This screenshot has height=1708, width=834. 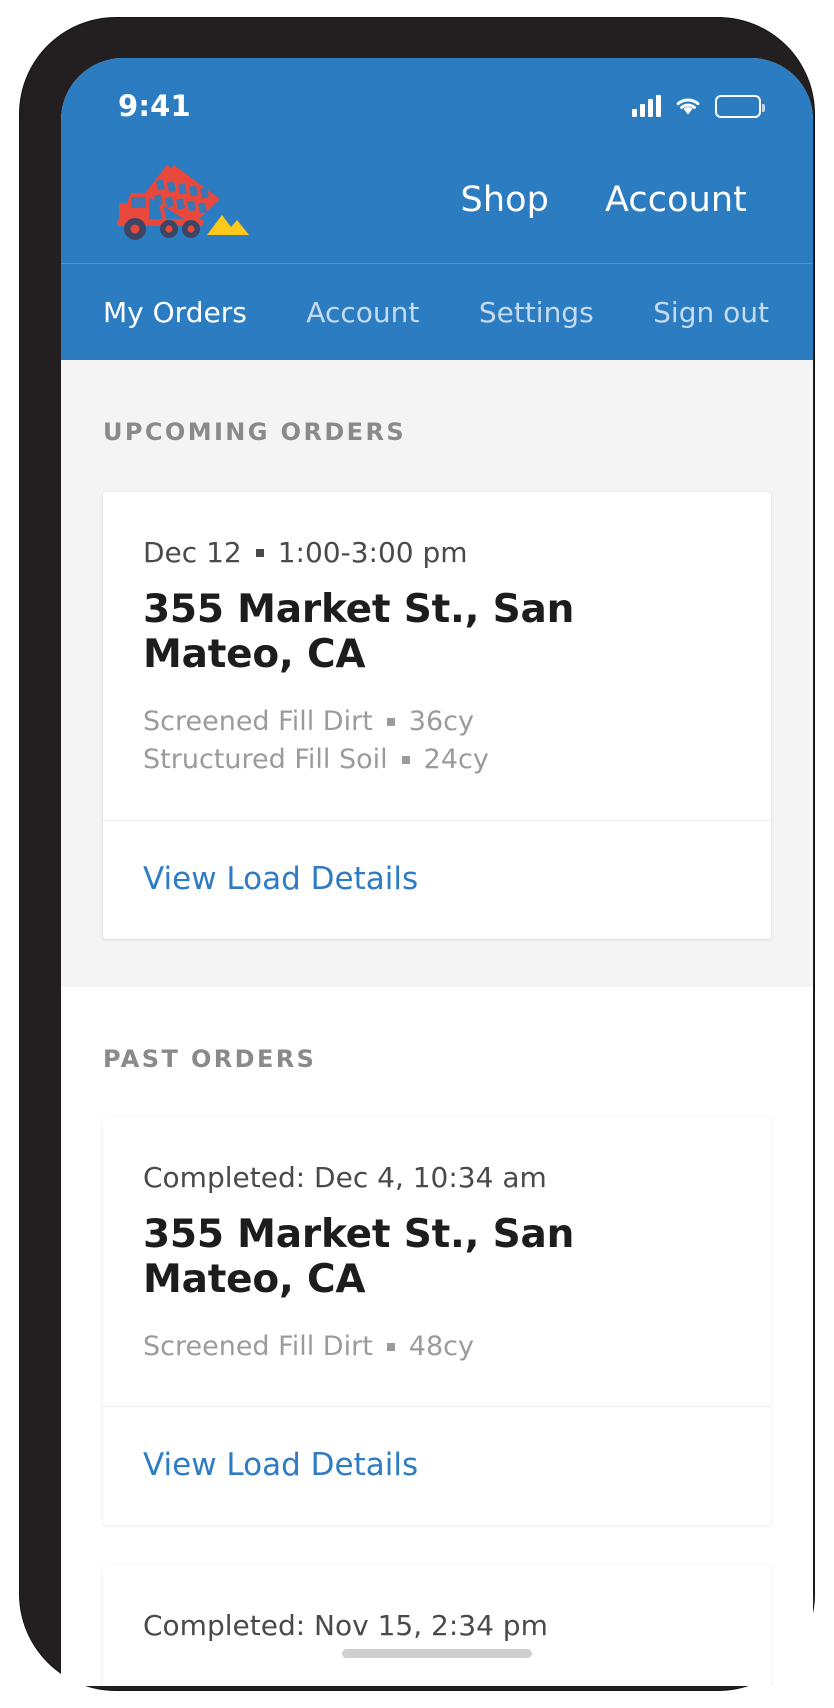 What do you see at coordinates (345, 1625) in the screenshot?
I see `past-order-status: Completed: Nov 15, 2:34 pm` at bounding box center [345, 1625].